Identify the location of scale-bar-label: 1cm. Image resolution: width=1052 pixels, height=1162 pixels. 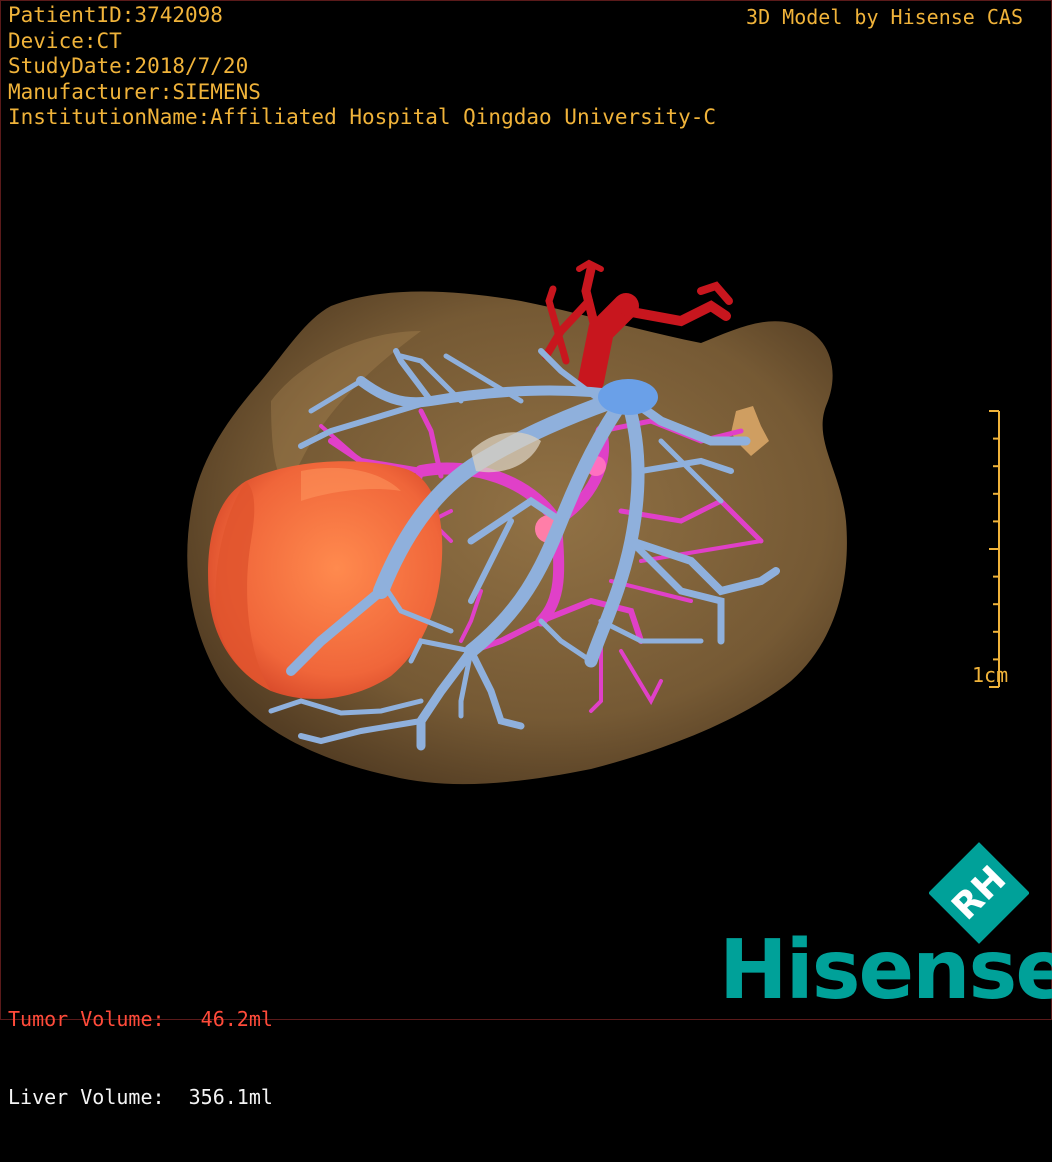
(990, 675).